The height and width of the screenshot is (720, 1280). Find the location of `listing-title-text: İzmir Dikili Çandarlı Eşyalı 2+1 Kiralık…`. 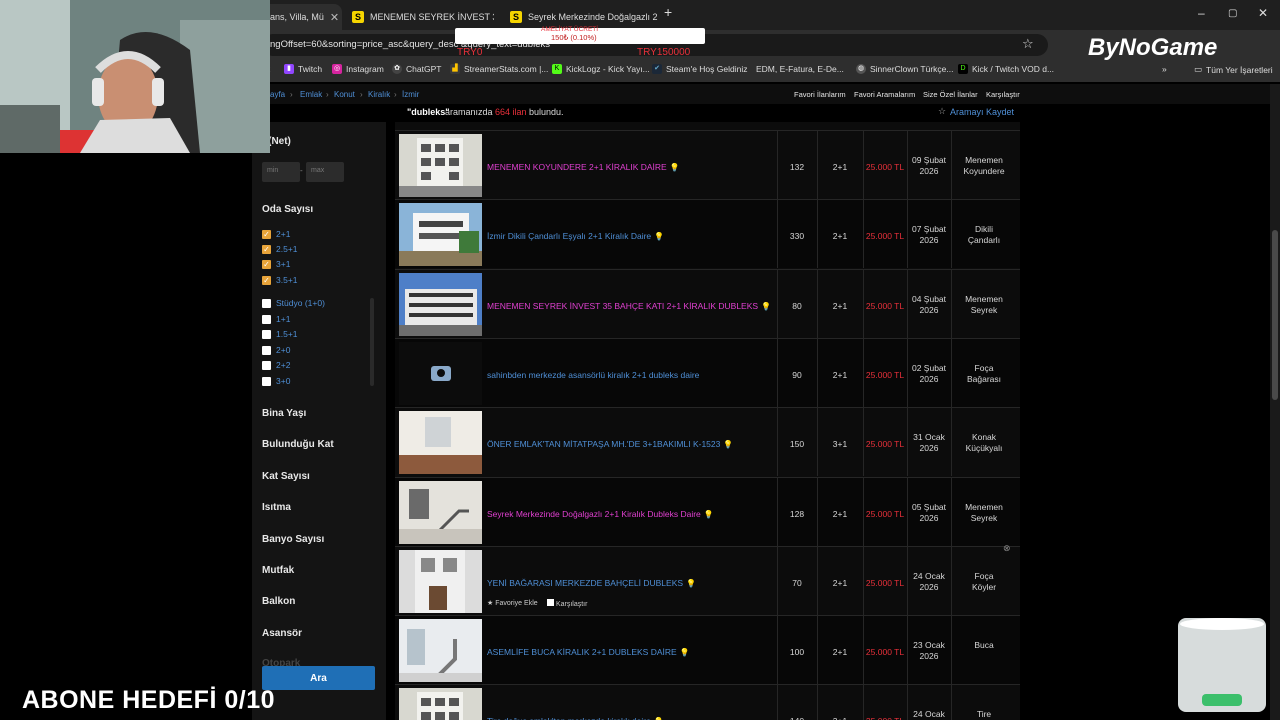

listing-title-text: İzmir Dikili Çandarlı Eşyalı 2+1 Kiralık… is located at coordinates (569, 236).